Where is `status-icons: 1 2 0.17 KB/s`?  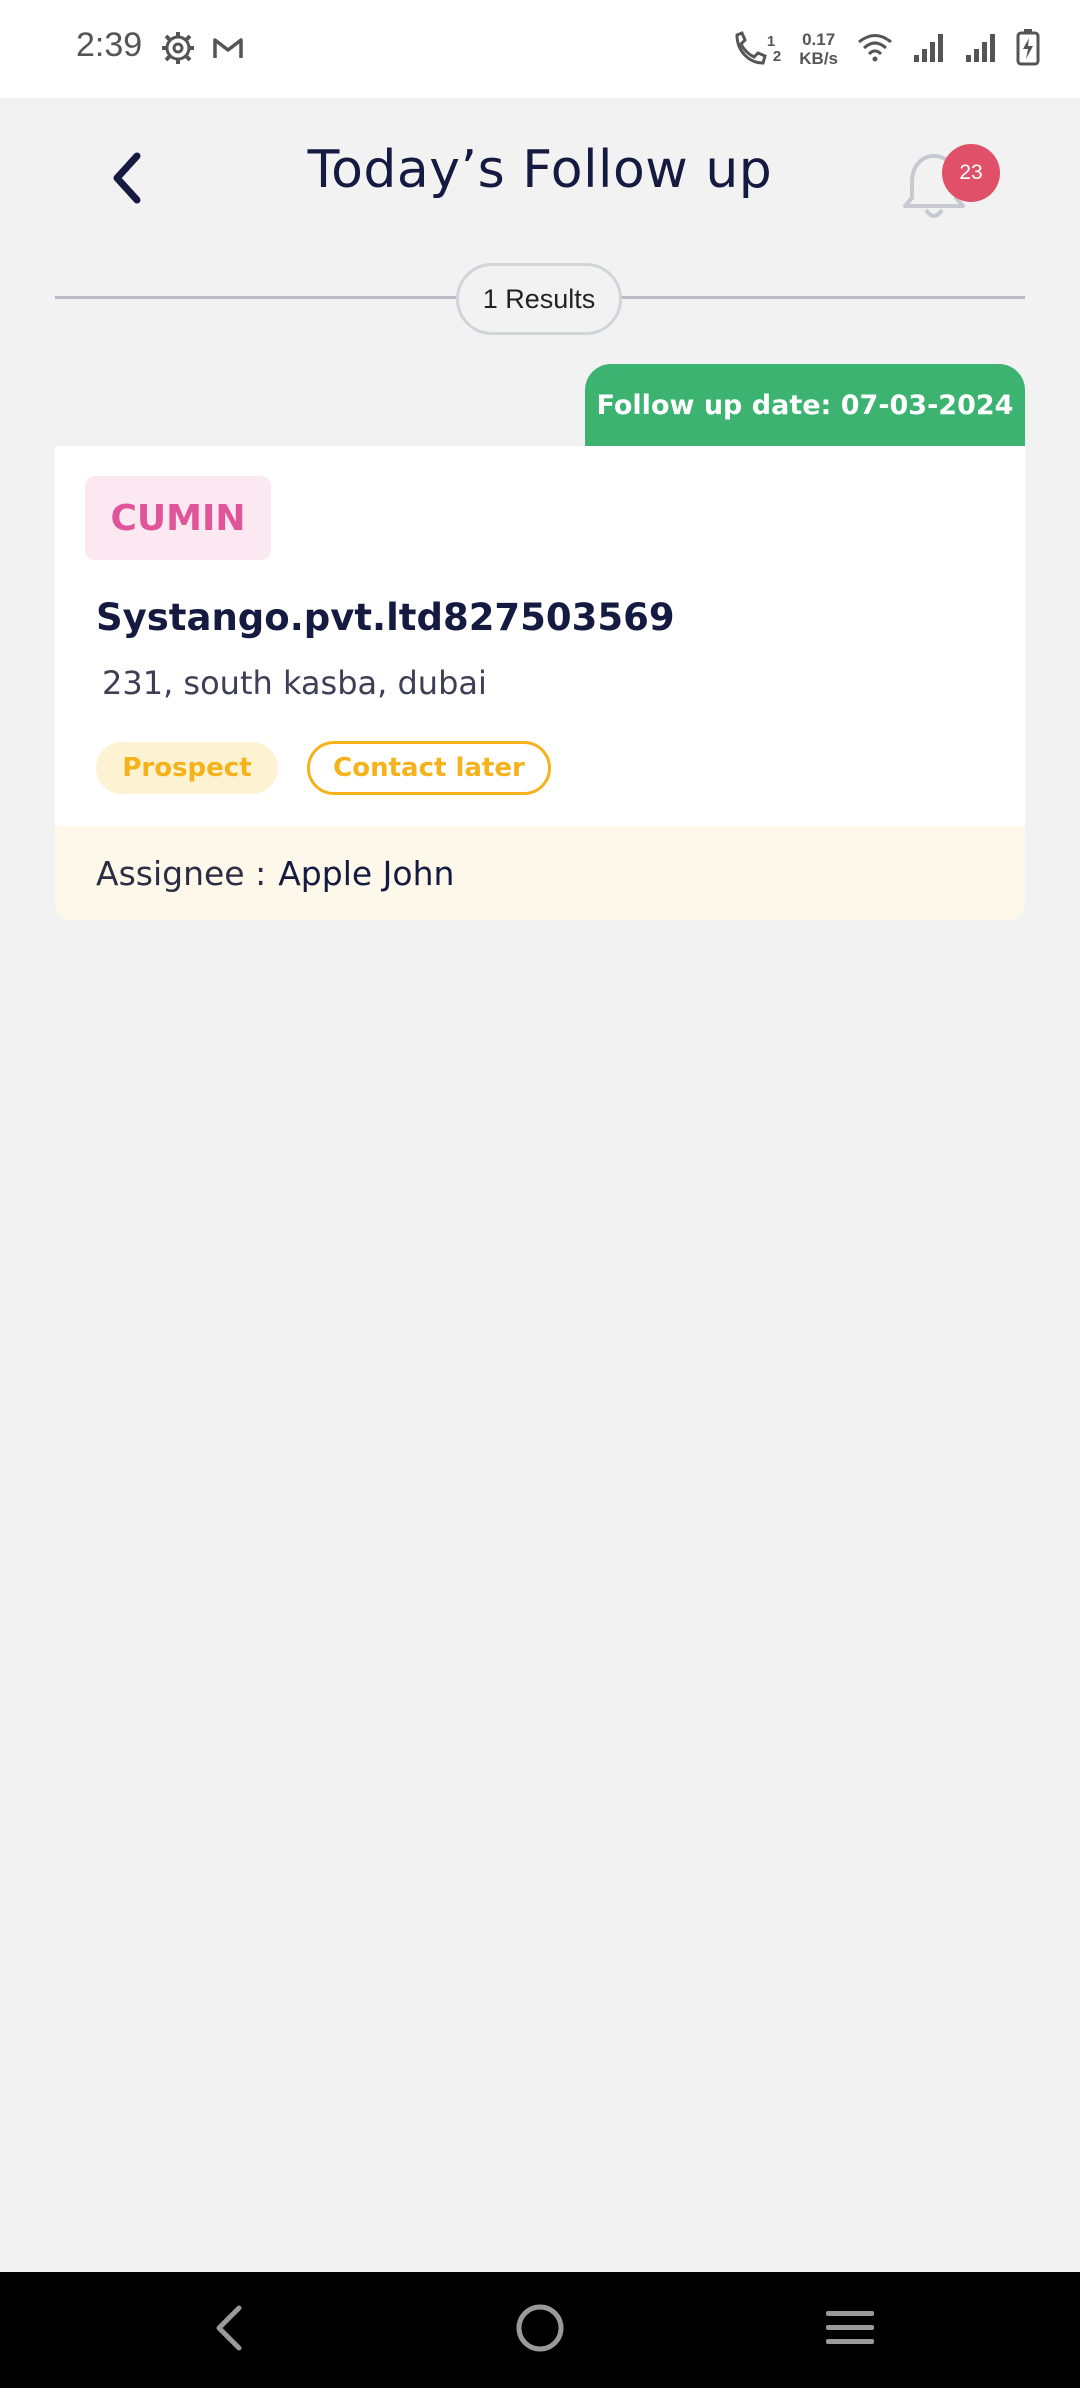 status-icons: 1 2 0.17 KB/s is located at coordinates (885, 49).